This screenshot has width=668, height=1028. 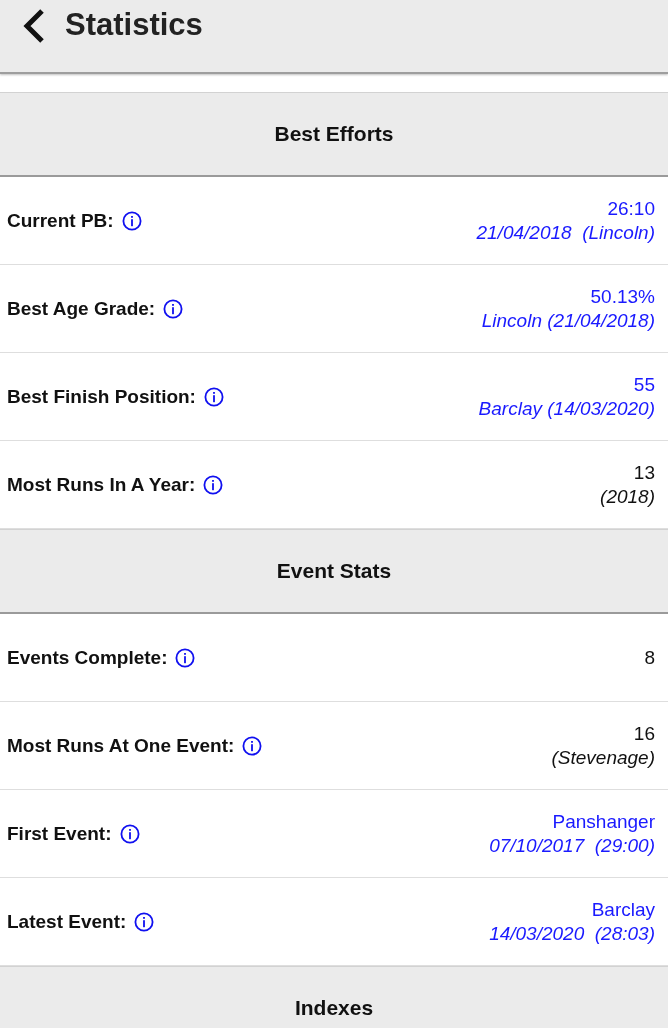 I want to click on stat-label: Most Runs At One Event:, so click(x=121, y=745).